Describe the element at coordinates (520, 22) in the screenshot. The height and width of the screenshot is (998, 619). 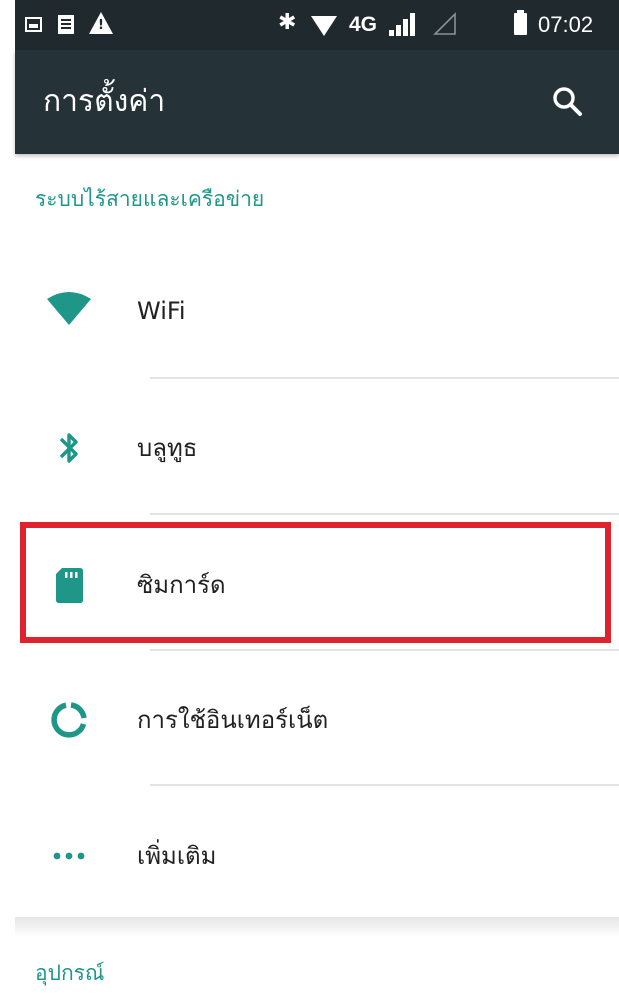
I see `battery-icon` at that location.